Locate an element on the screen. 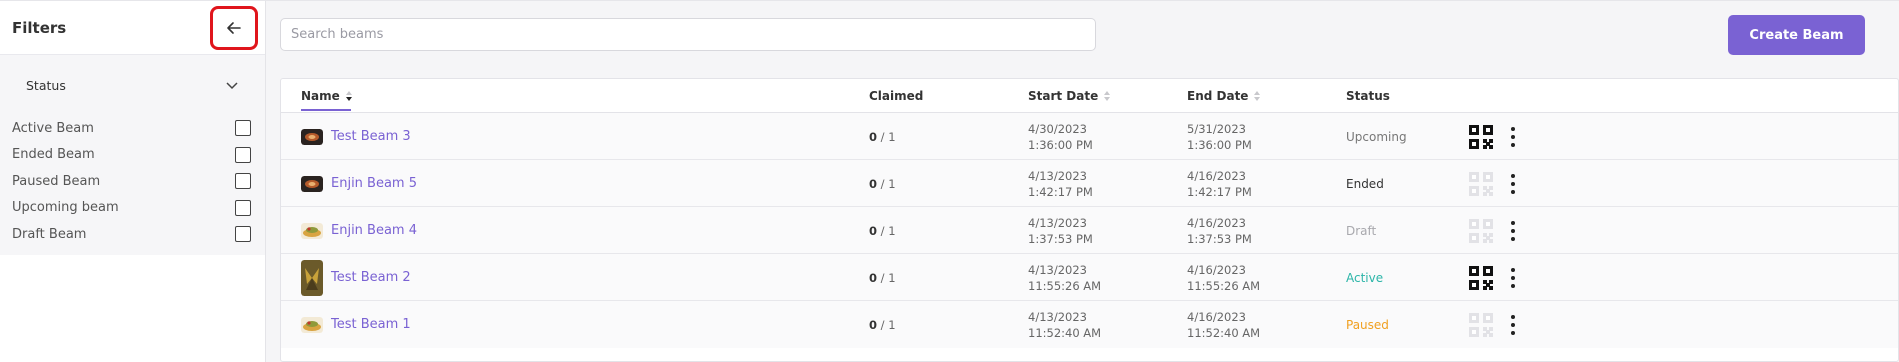 The height and width of the screenshot is (362, 1899). end-date-cell: 4/16/2023 11:52:40 AM is located at coordinates (1223, 324).